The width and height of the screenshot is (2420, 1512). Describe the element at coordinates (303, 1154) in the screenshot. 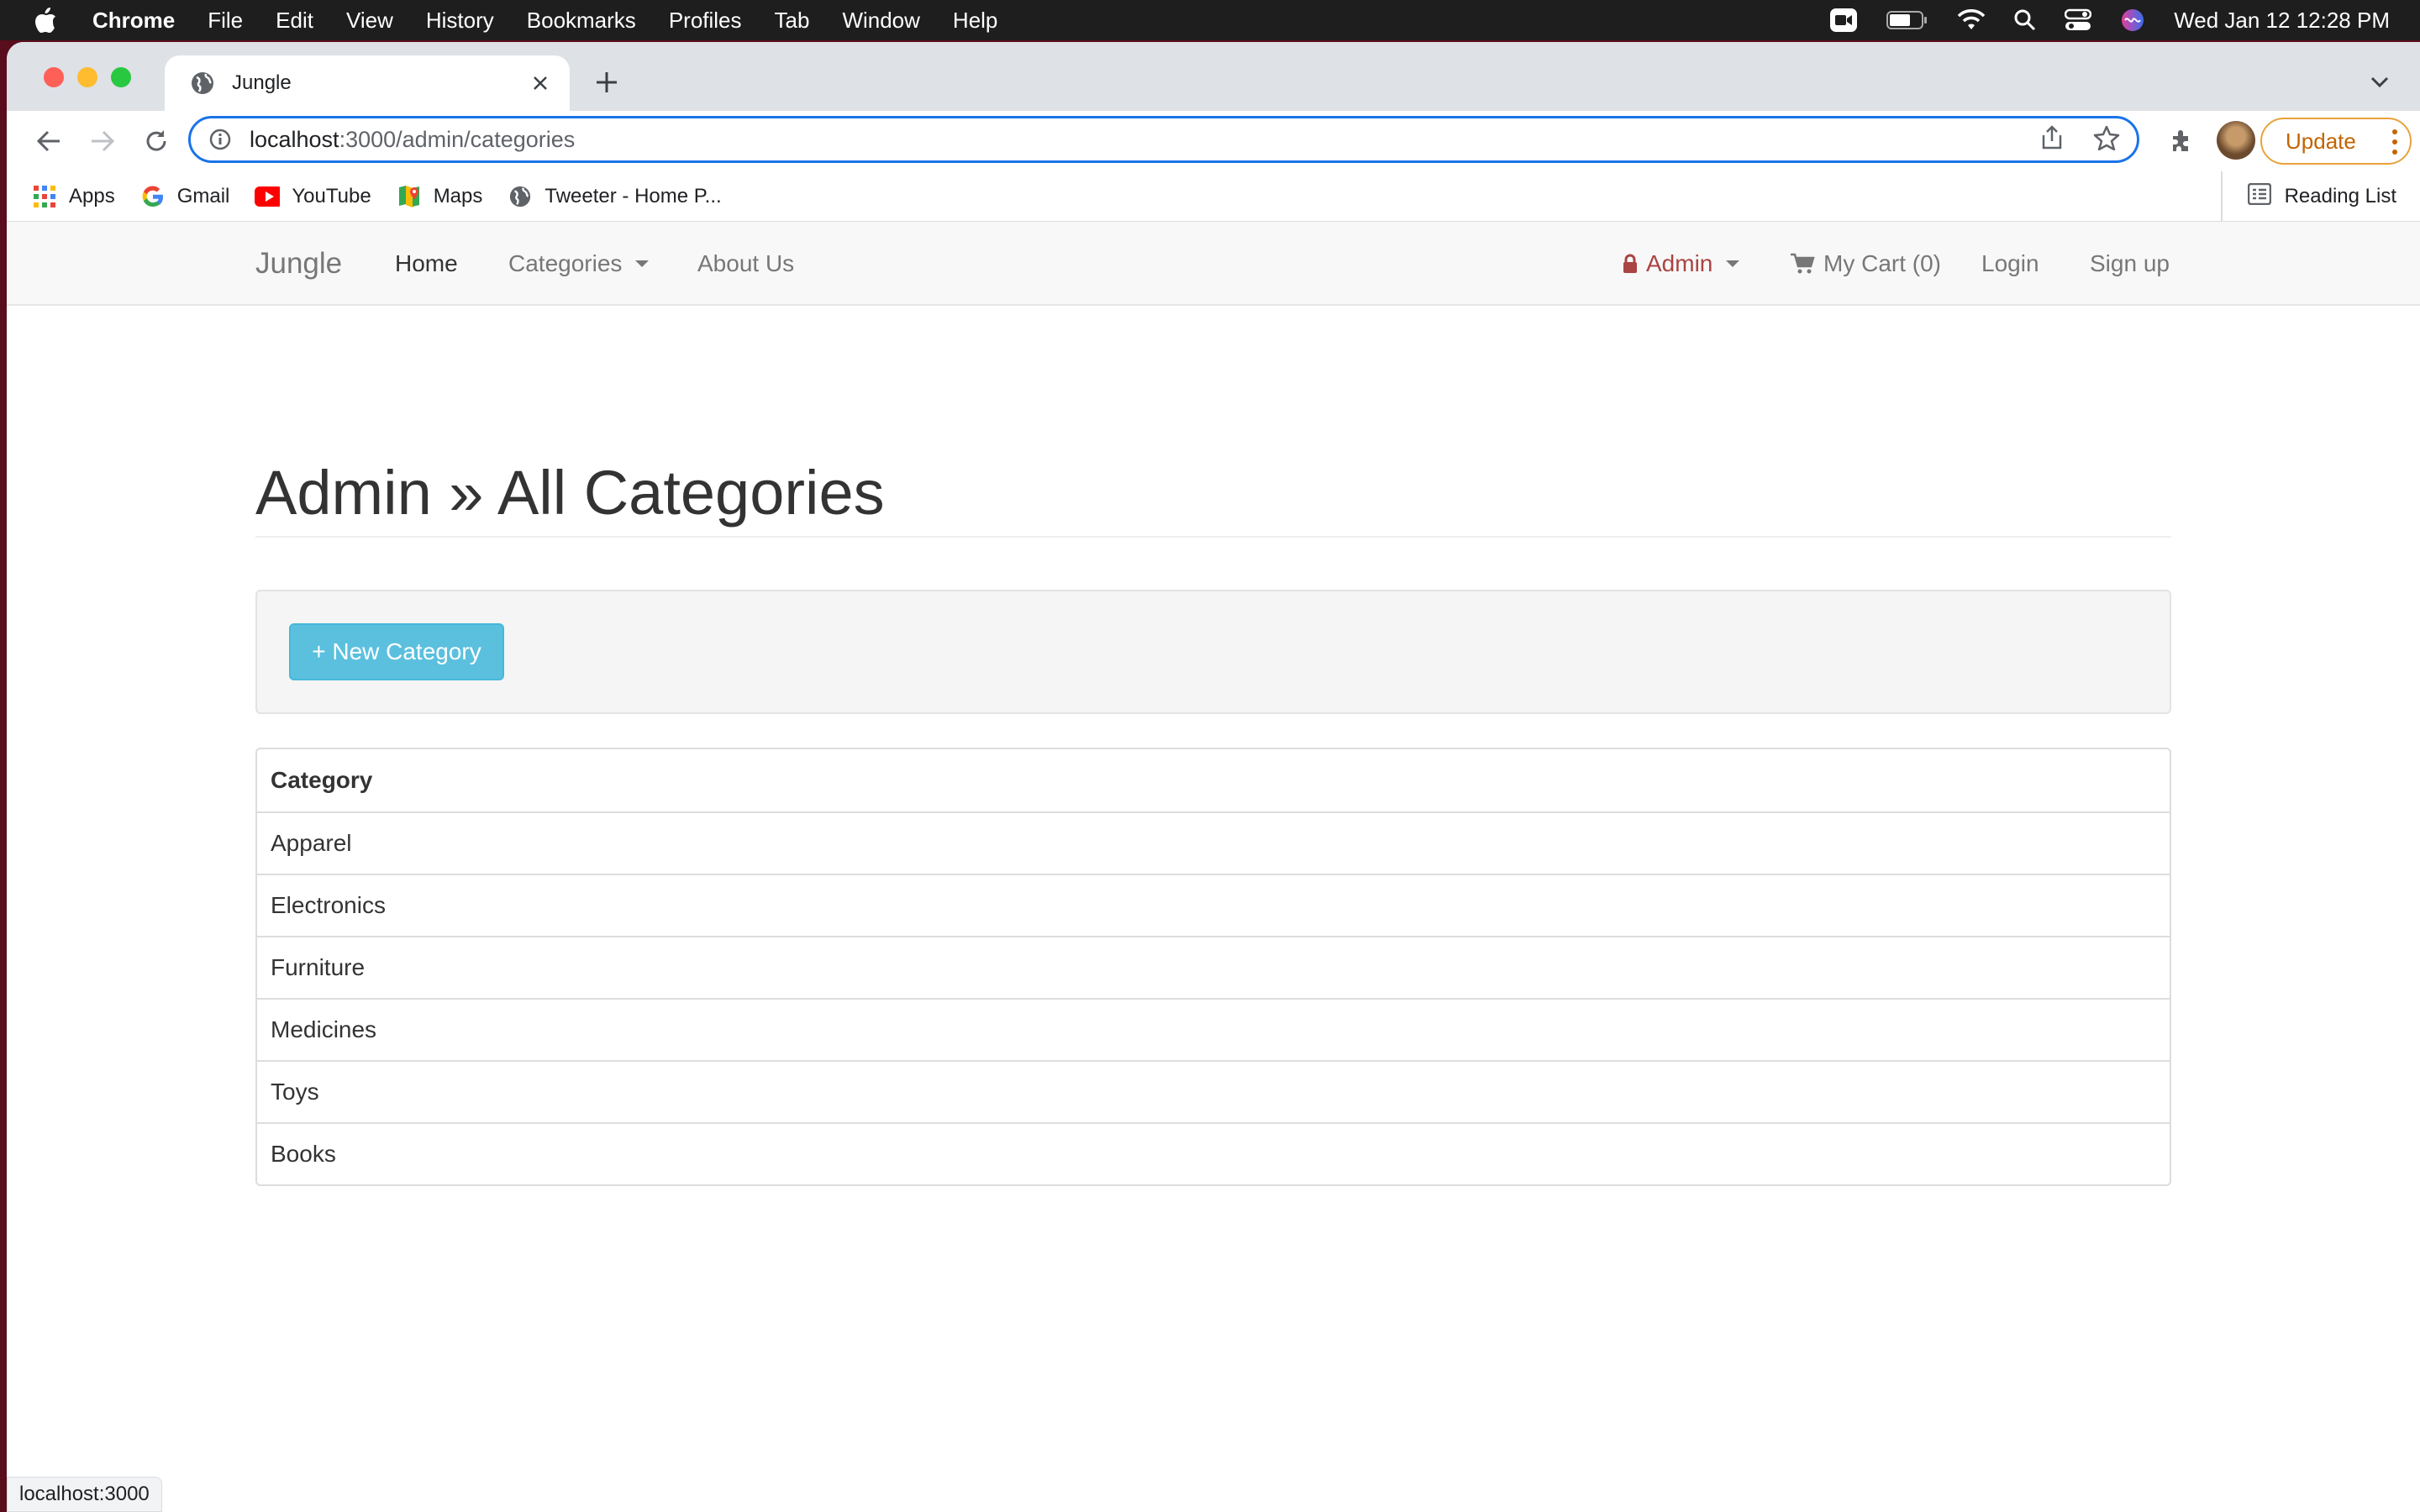

I see `category-name: Books` at that location.